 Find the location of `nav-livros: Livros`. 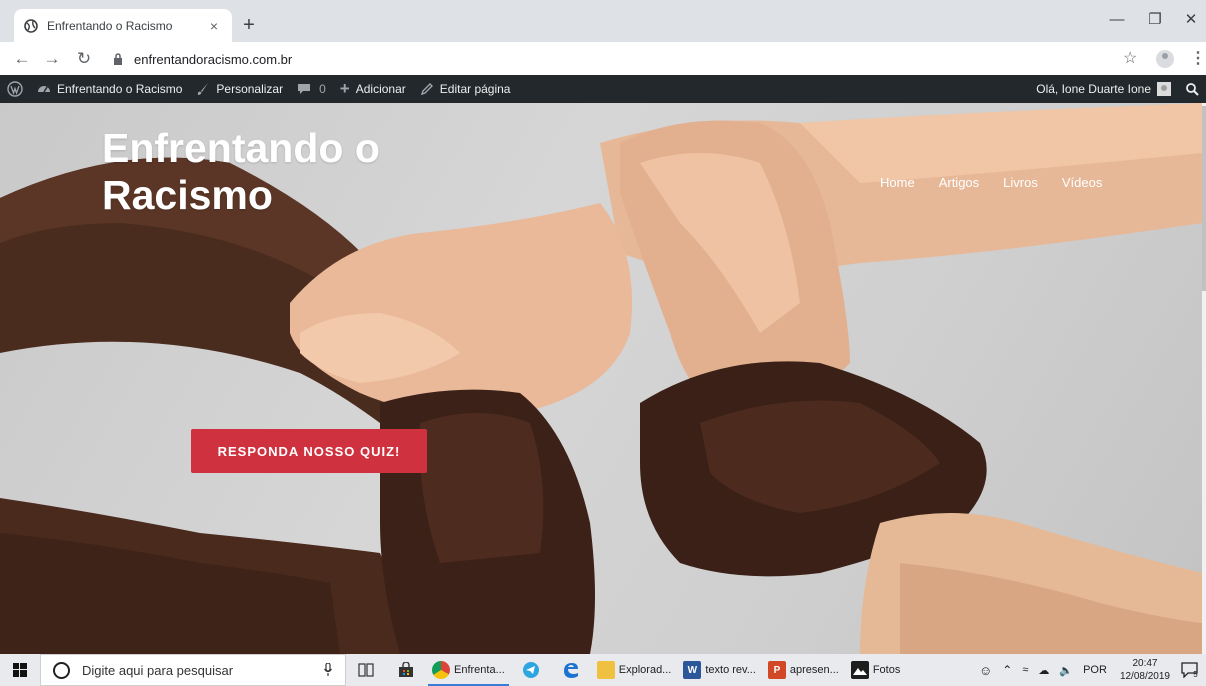

nav-livros: Livros is located at coordinates (1020, 182).